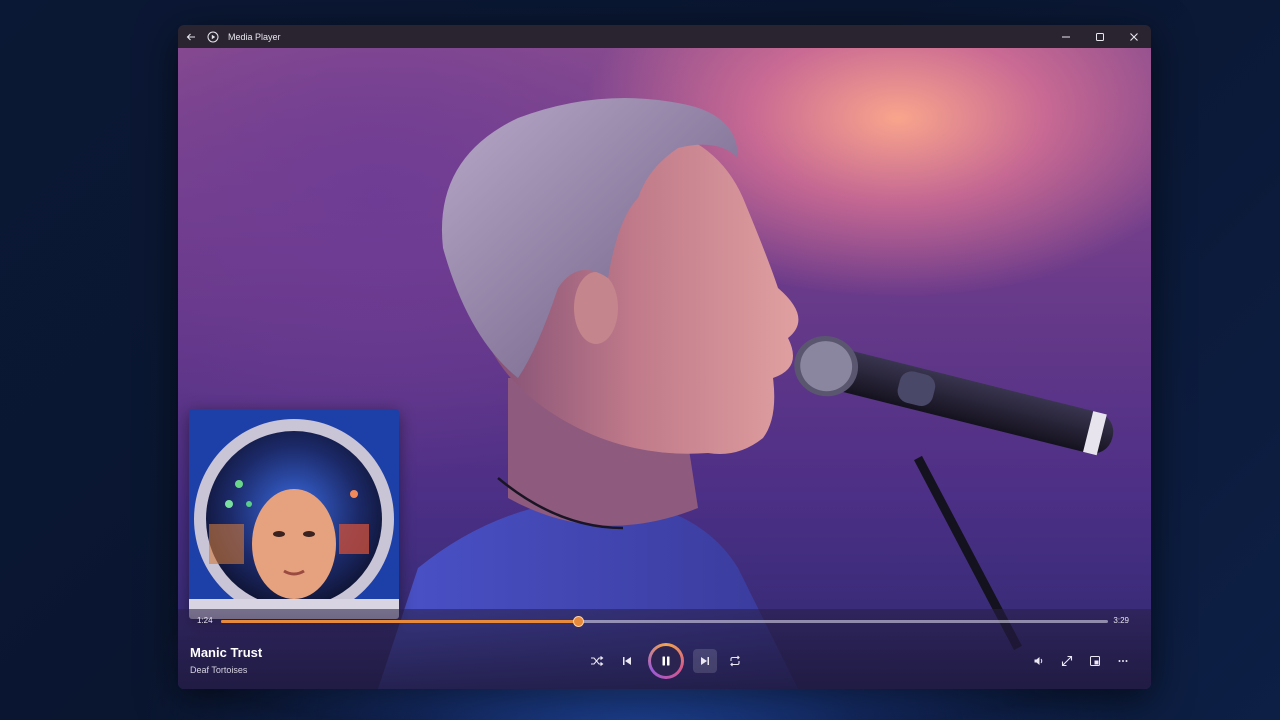 This screenshot has height=720, width=1280. I want to click on album-art, so click(294, 514).